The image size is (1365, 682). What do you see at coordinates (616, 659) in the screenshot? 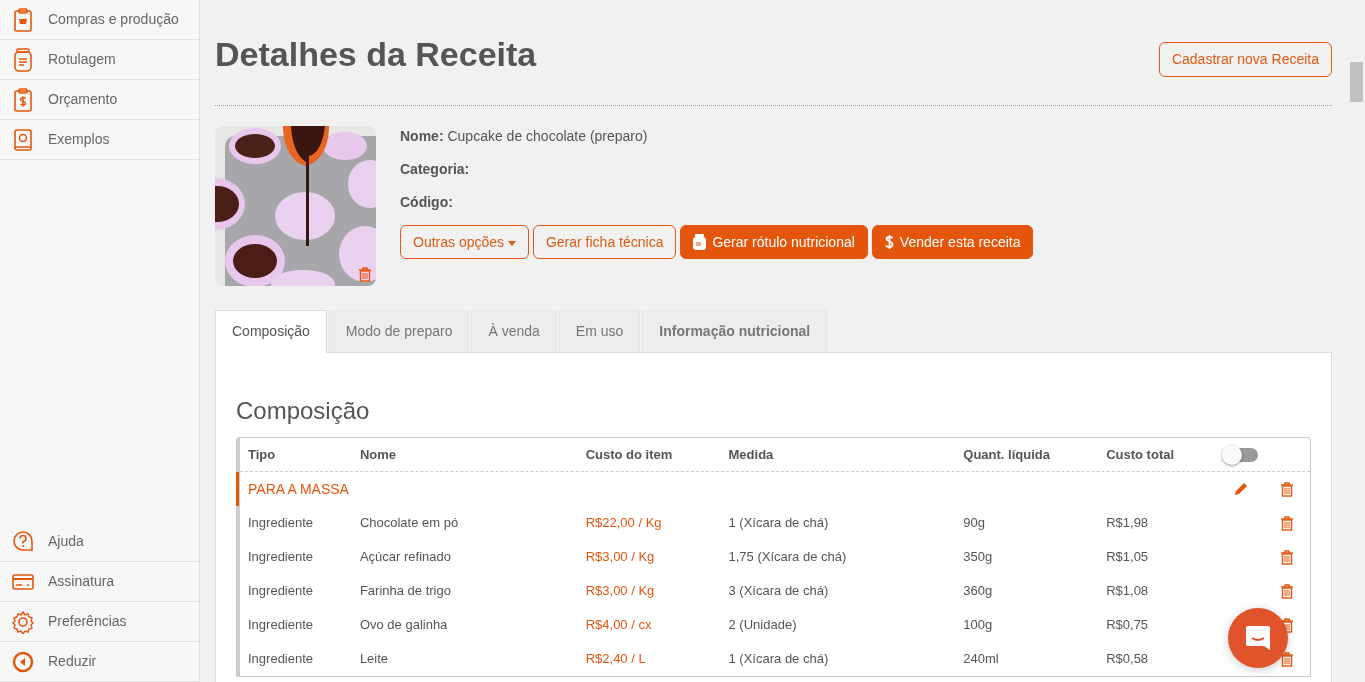
I see `table-cell-text: R$2,40 / L` at bounding box center [616, 659].